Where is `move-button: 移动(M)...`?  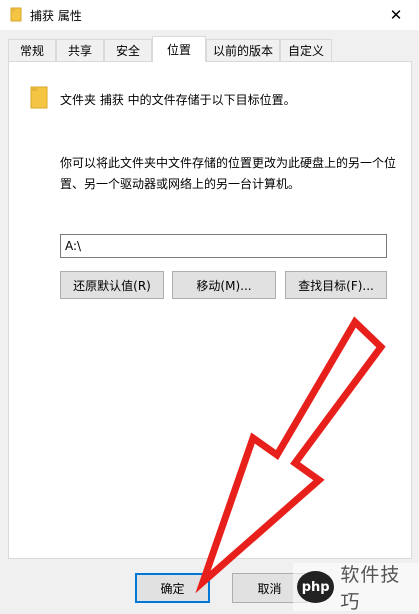
move-button: 移动(M)... is located at coordinates (224, 285).